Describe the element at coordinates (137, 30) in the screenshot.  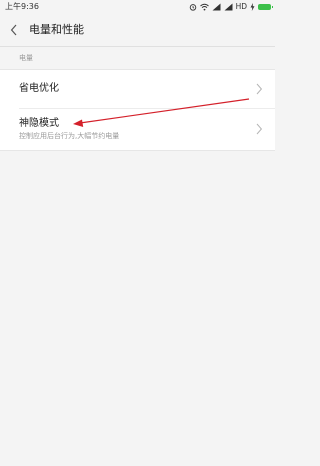
I see `header: 电量和性能` at that location.